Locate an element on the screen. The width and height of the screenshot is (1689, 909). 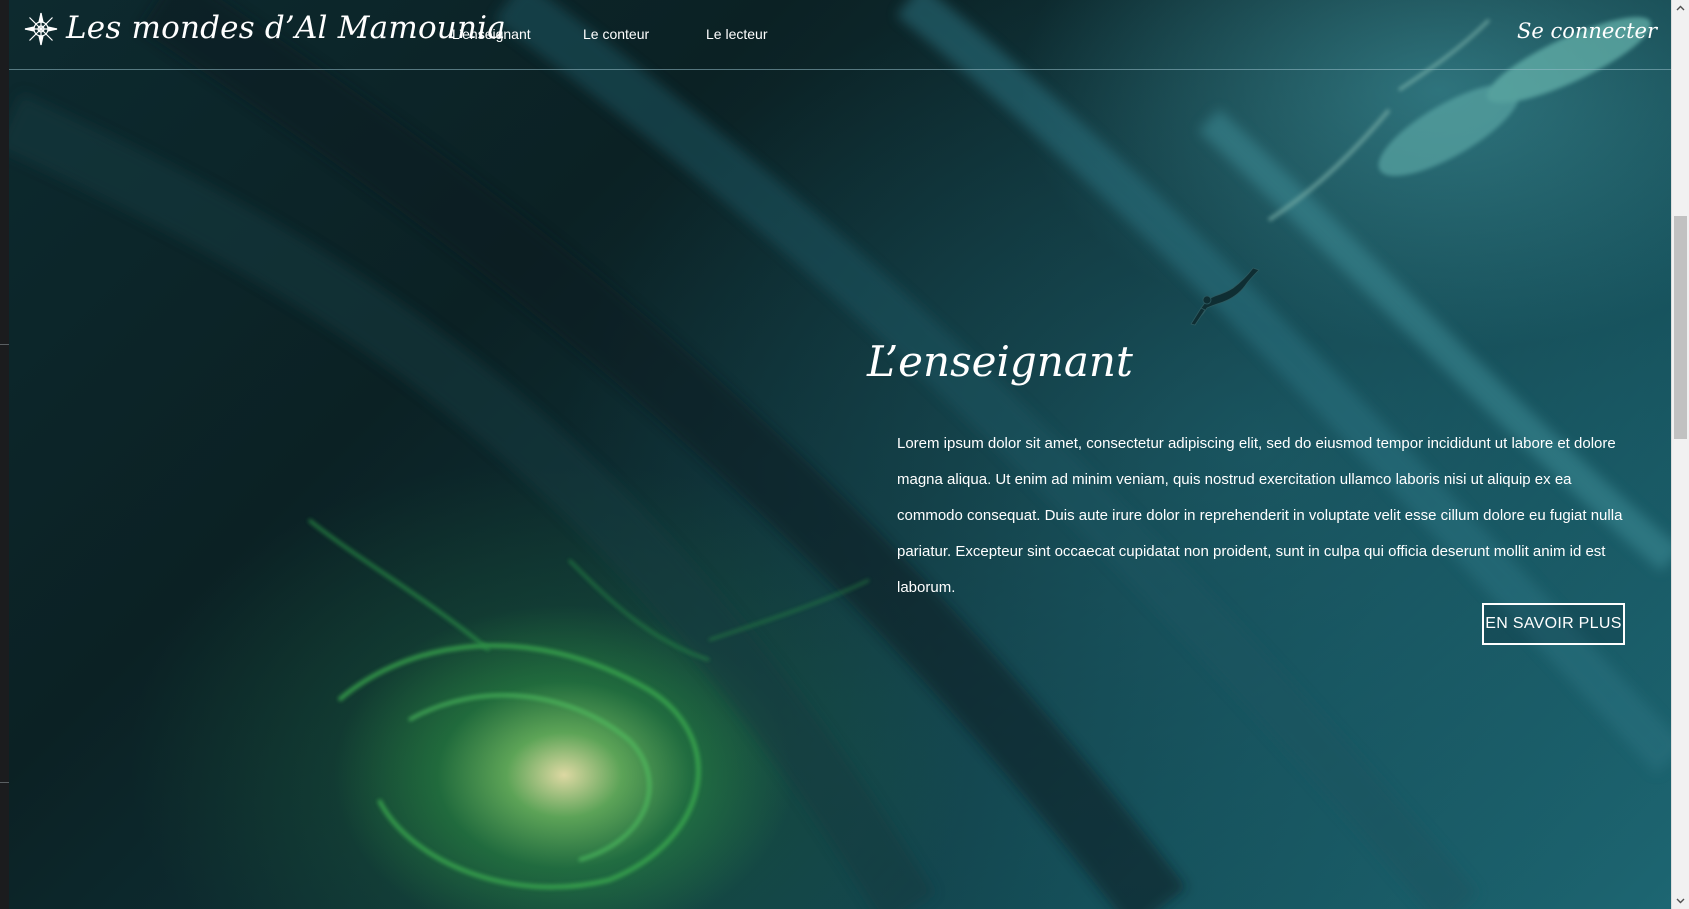
nav-link-enseignant: L’enseignant is located at coordinates (491, 34).